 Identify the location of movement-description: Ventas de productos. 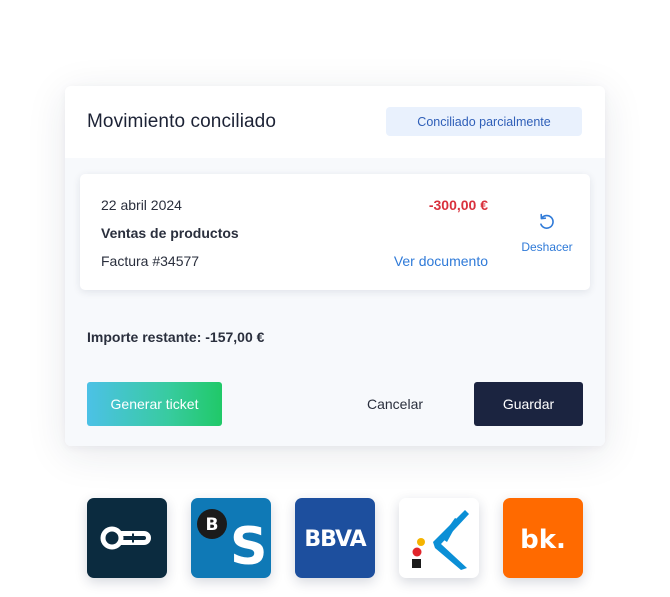
(170, 233).